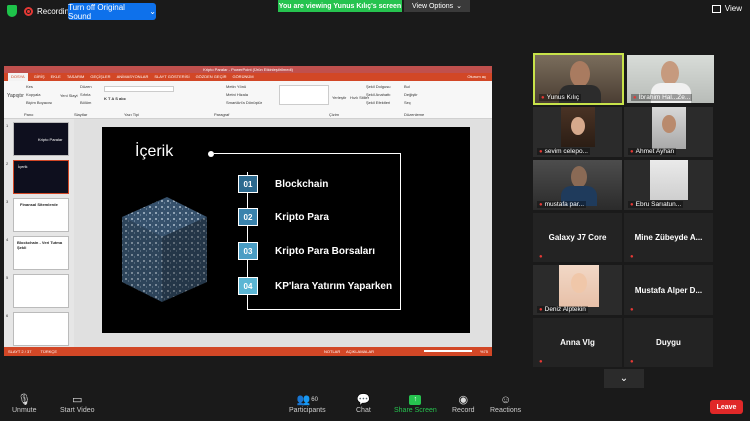 The width and height of the screenshot is (750, 421). I want to click on next-page-button: ⌄, so click(624, 378).